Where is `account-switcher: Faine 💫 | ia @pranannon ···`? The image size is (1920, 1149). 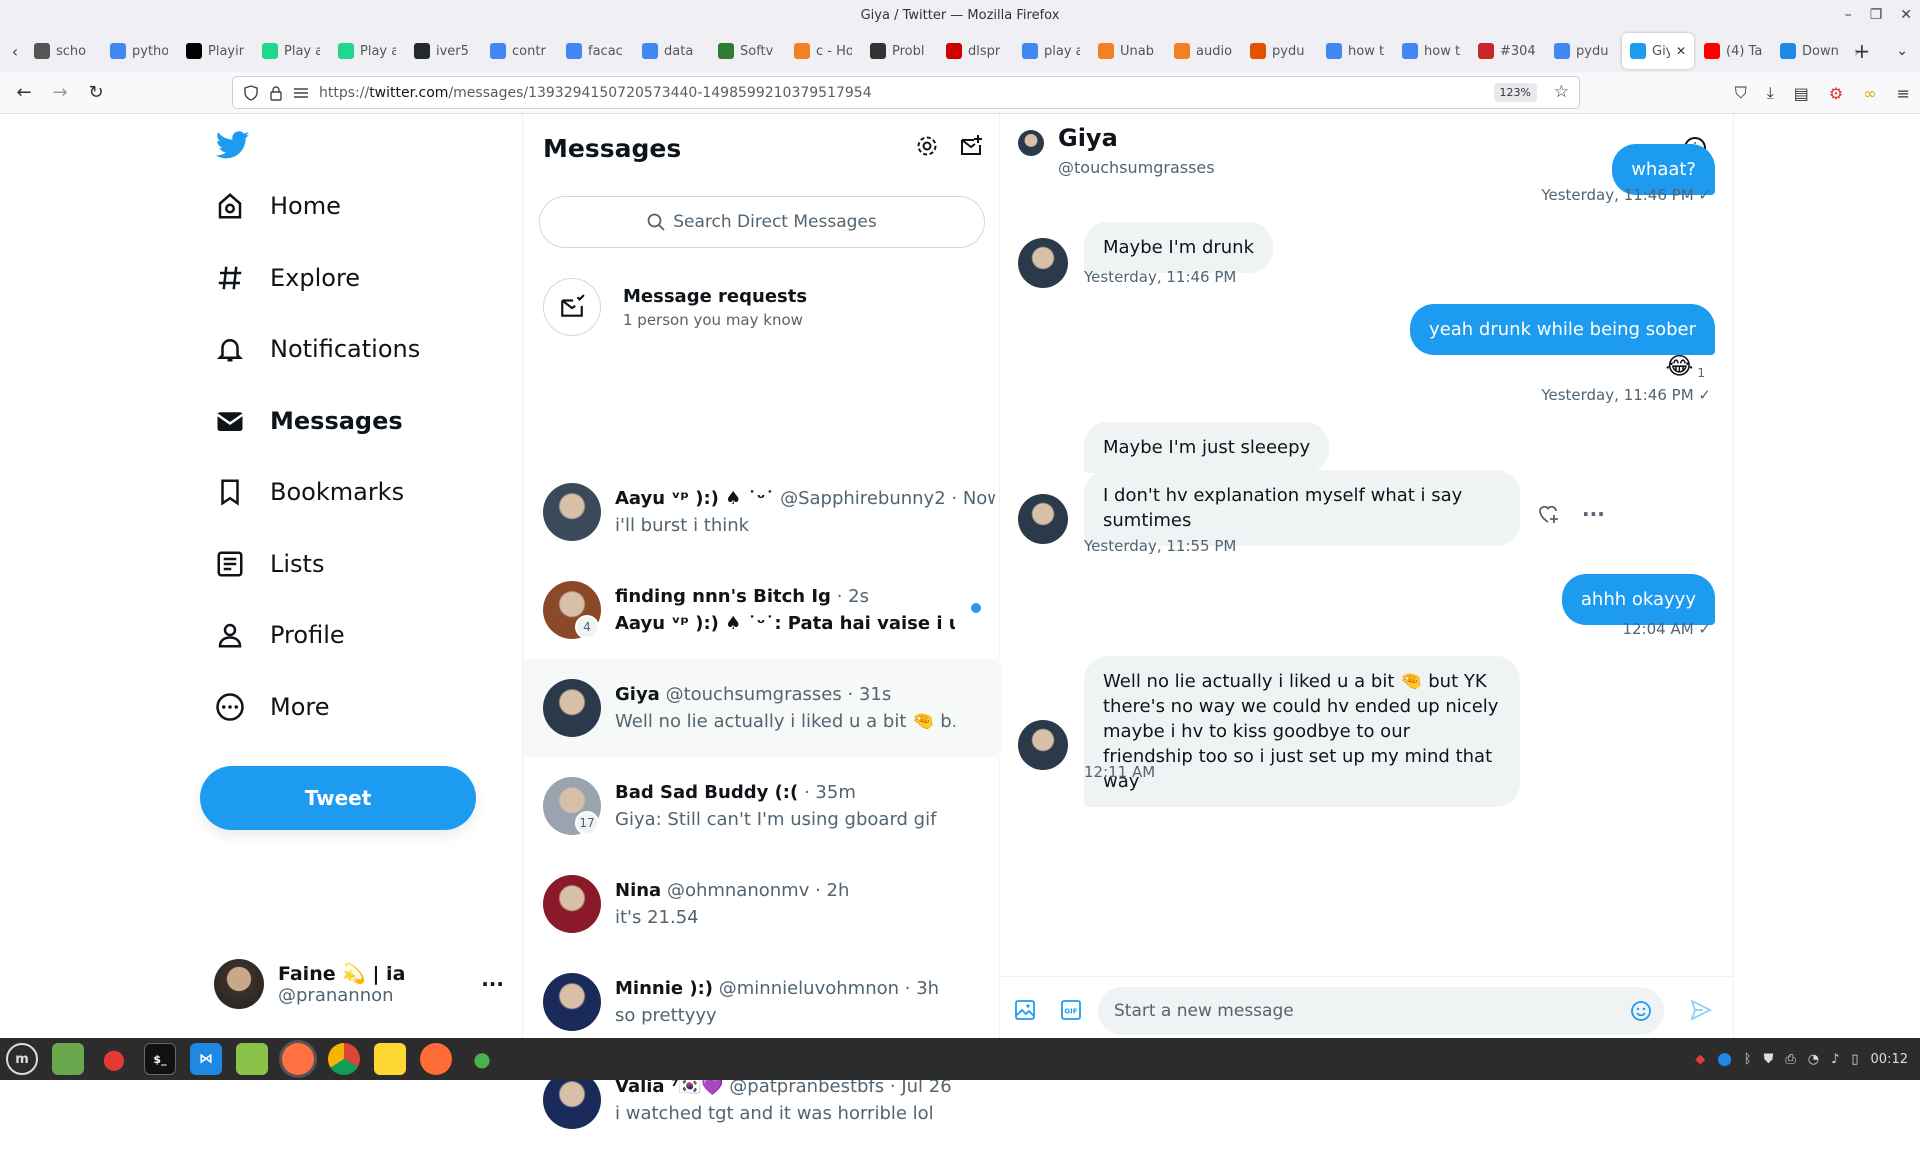
account-switcher: Faine 💫 | ia @pranannon ··· is located at coordinates (359, 984).